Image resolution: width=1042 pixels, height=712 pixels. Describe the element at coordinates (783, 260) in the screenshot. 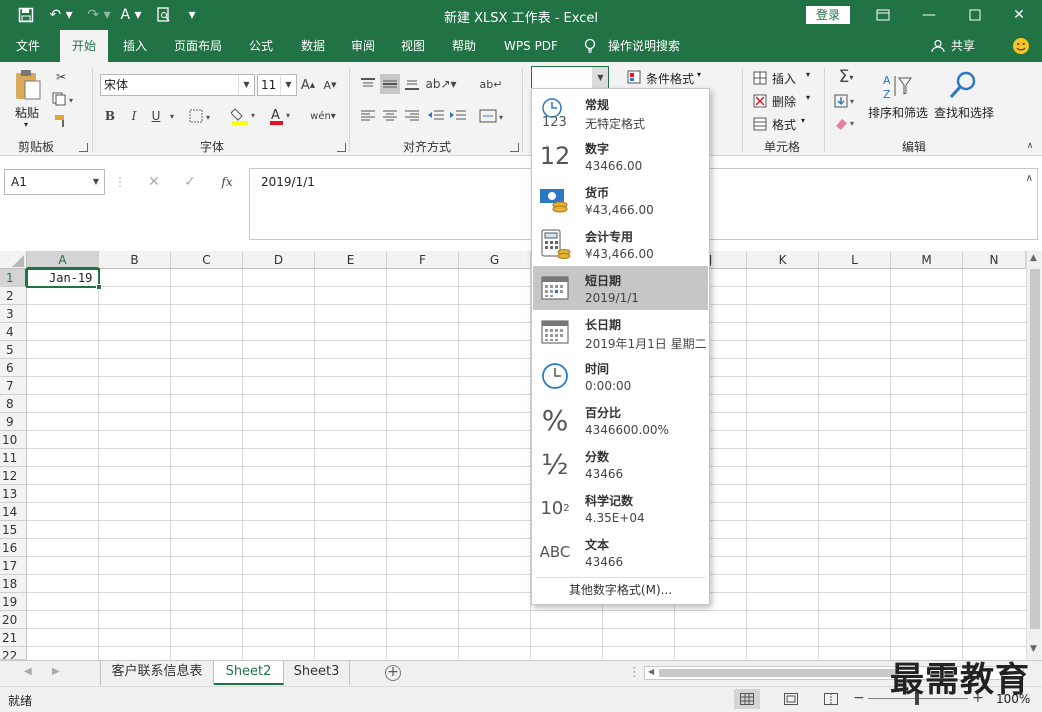

I see `column-header: K` at that location.